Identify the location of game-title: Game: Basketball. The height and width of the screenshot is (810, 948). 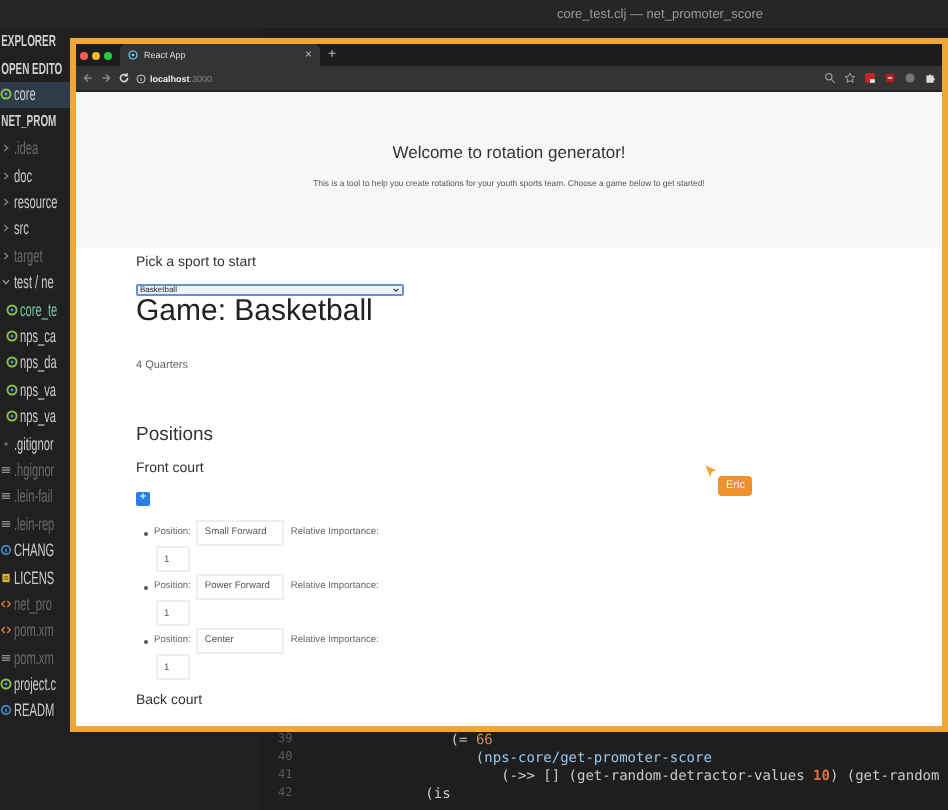
(254, 312).